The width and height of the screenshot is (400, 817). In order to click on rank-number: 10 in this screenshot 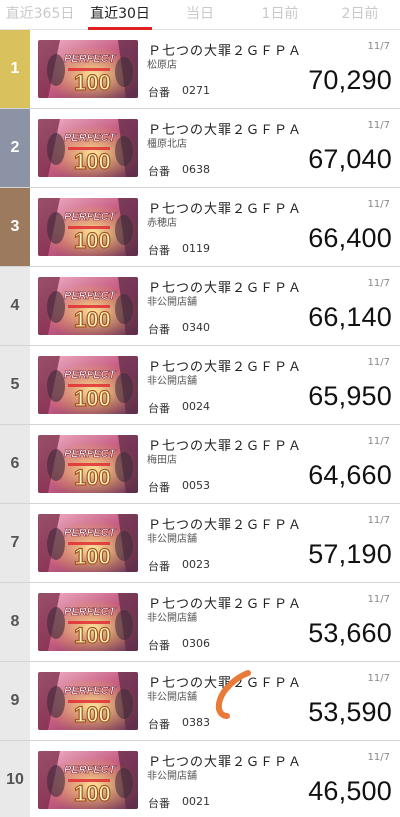, I will do `click(15, 779)`.